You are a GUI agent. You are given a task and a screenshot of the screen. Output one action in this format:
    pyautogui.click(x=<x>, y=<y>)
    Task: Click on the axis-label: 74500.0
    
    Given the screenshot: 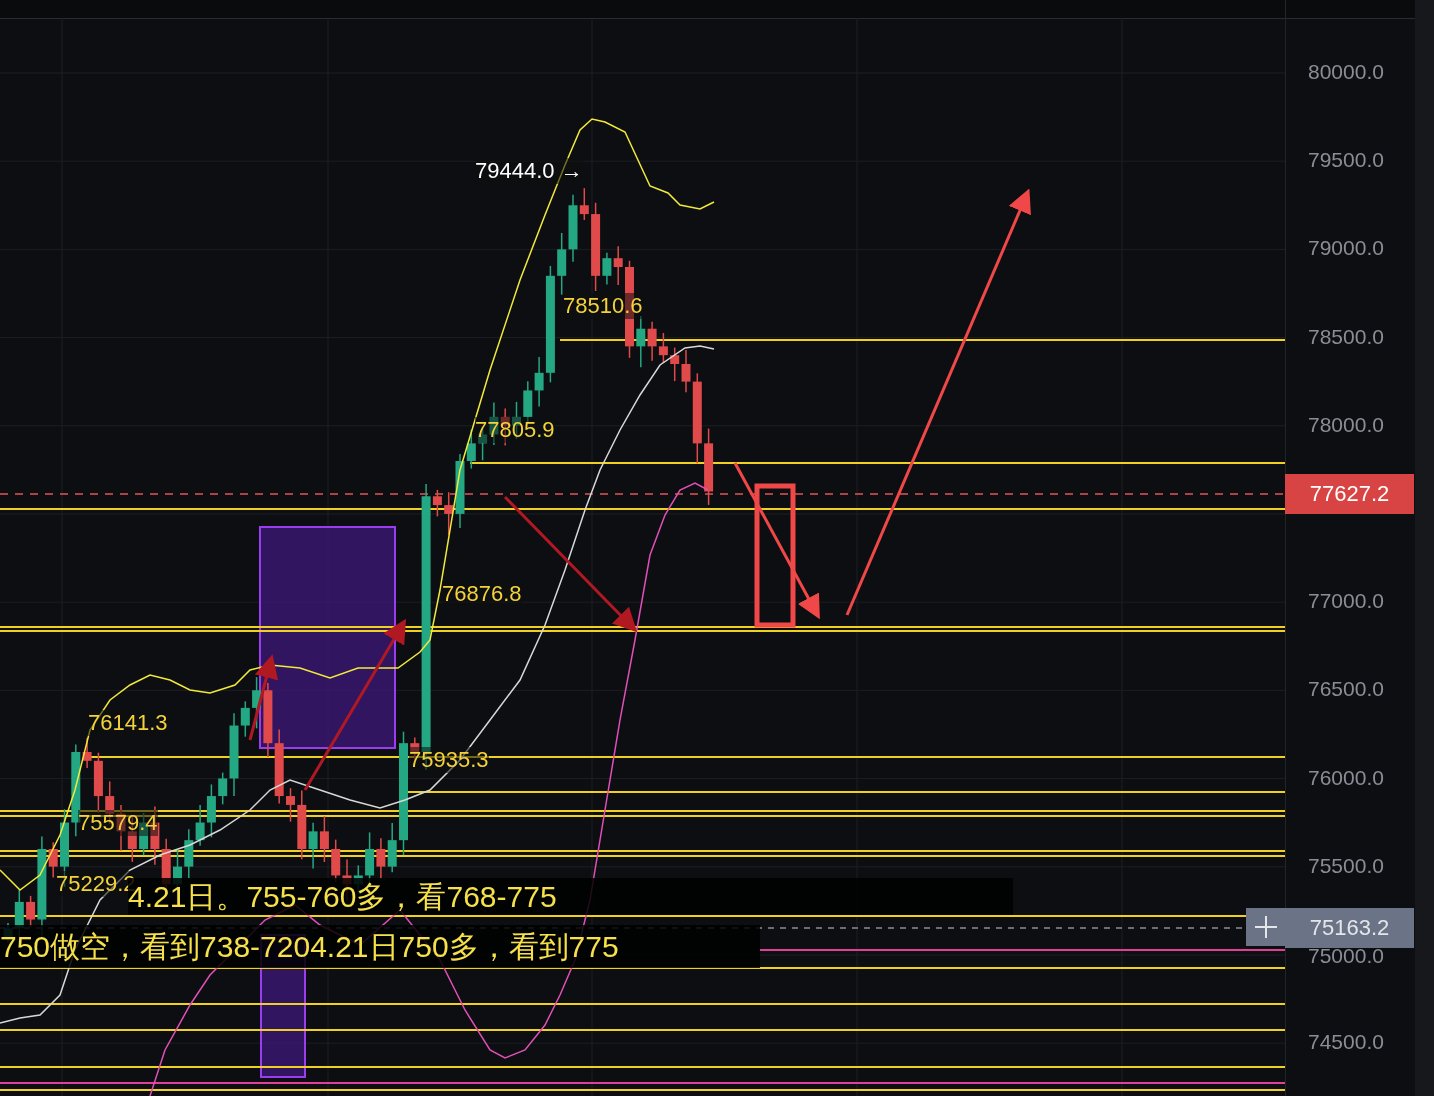 What is the action you would take?
    pyautogui.click(x=1346, y=1042)
    